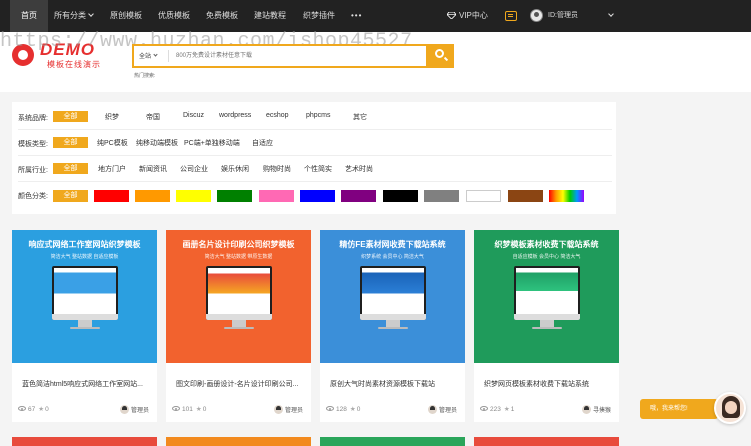  Describe the element at coordinates (139, 411) in the screenshot. I see `author-name: 管理员` at that location.